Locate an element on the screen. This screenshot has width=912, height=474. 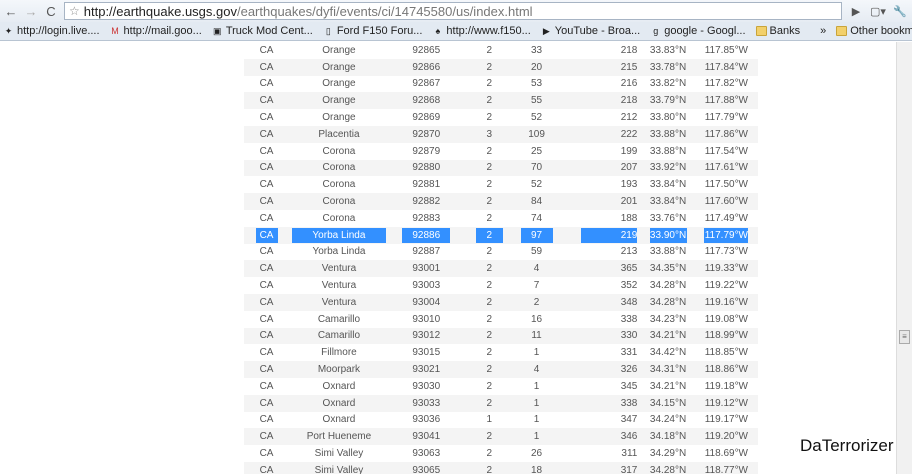
reload-icon: C is located at coordinates (51, 11).